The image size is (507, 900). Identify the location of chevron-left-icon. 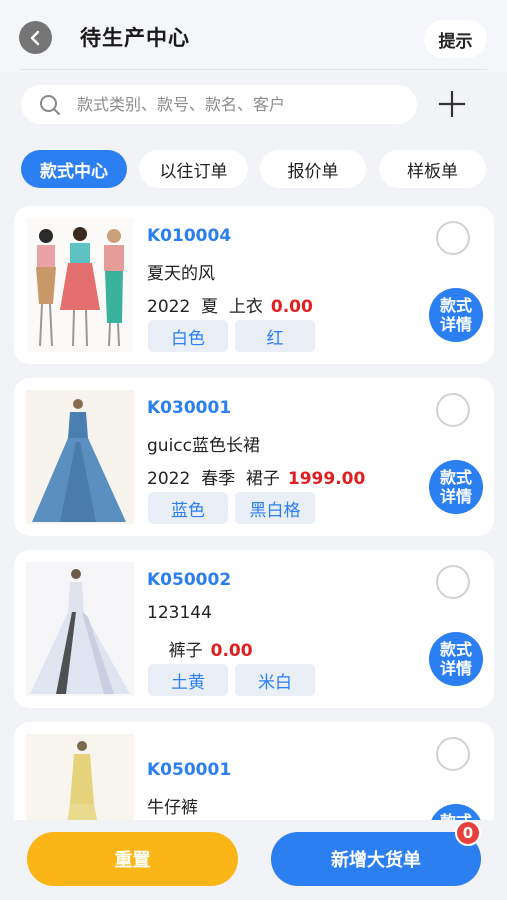
(34, 37).